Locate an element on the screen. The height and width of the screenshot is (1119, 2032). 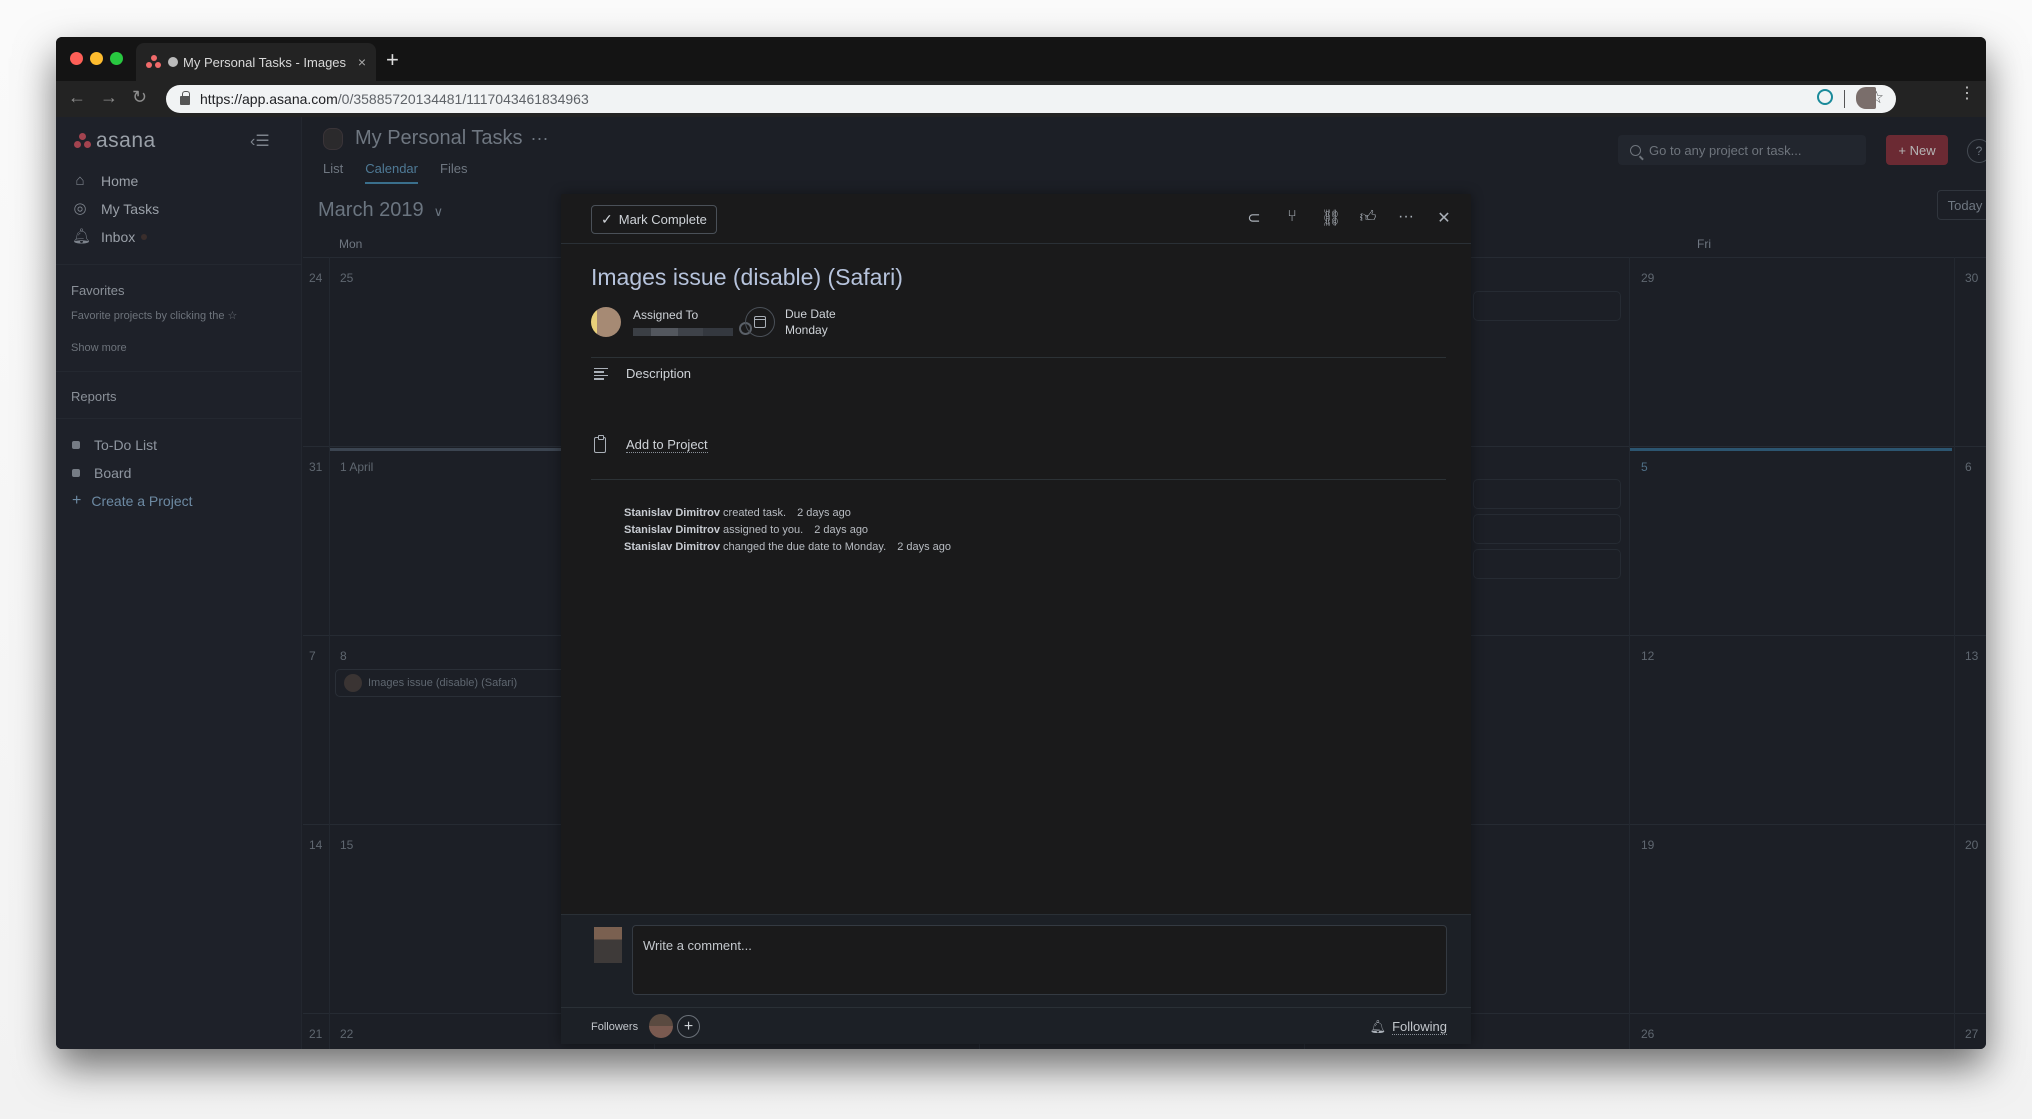
maximize-window-button is located at coordinates (116, 58).